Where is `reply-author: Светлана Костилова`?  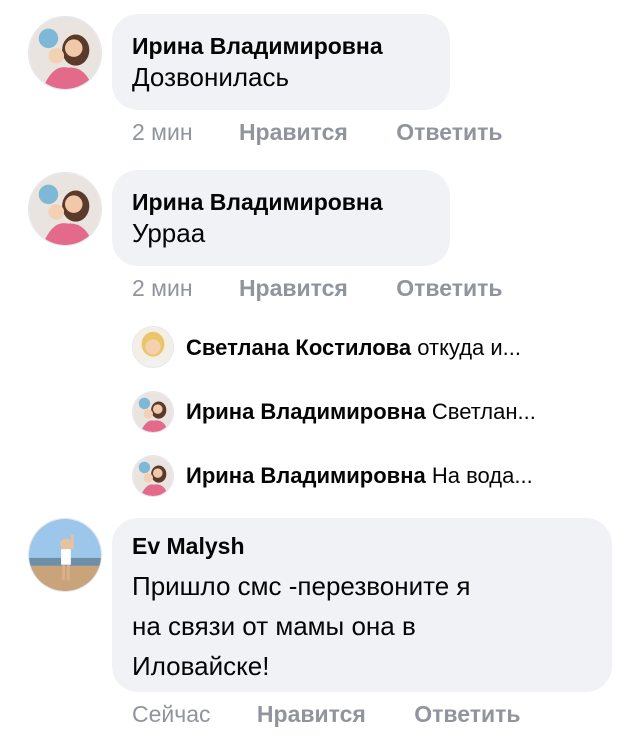 reply-author: Светлана Костилова is located at coordinates (298, 347).